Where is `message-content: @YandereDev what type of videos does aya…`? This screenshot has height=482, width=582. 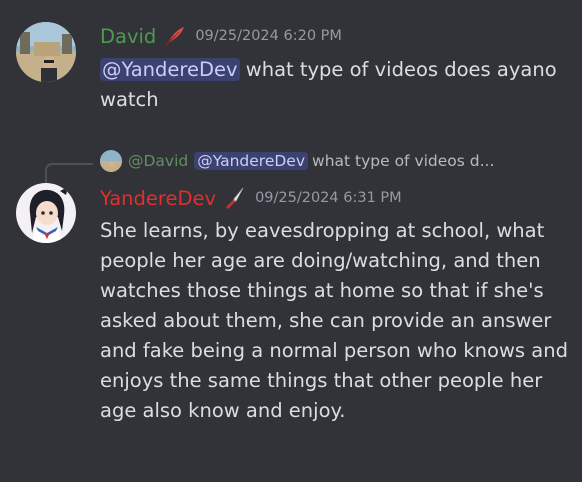
message-content: @YandereDev what type of videos does aya… is located at coordinates (335, 85).